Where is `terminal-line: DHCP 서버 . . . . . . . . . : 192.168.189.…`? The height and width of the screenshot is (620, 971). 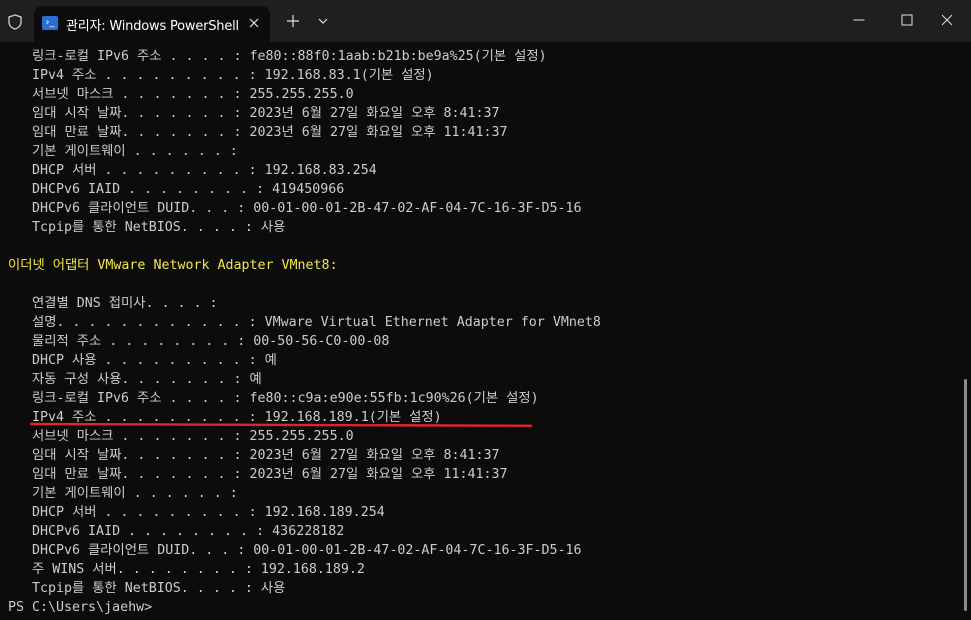 terminal-line: DHCP 서버 . . . . . . . . . : 192.168.189.… is located at coordinates (196, 512).